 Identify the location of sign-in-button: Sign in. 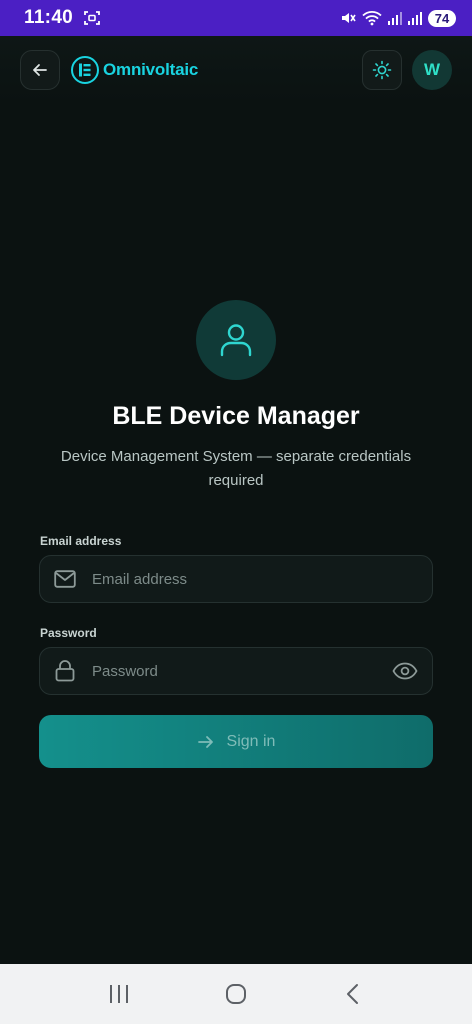
(236, 741).